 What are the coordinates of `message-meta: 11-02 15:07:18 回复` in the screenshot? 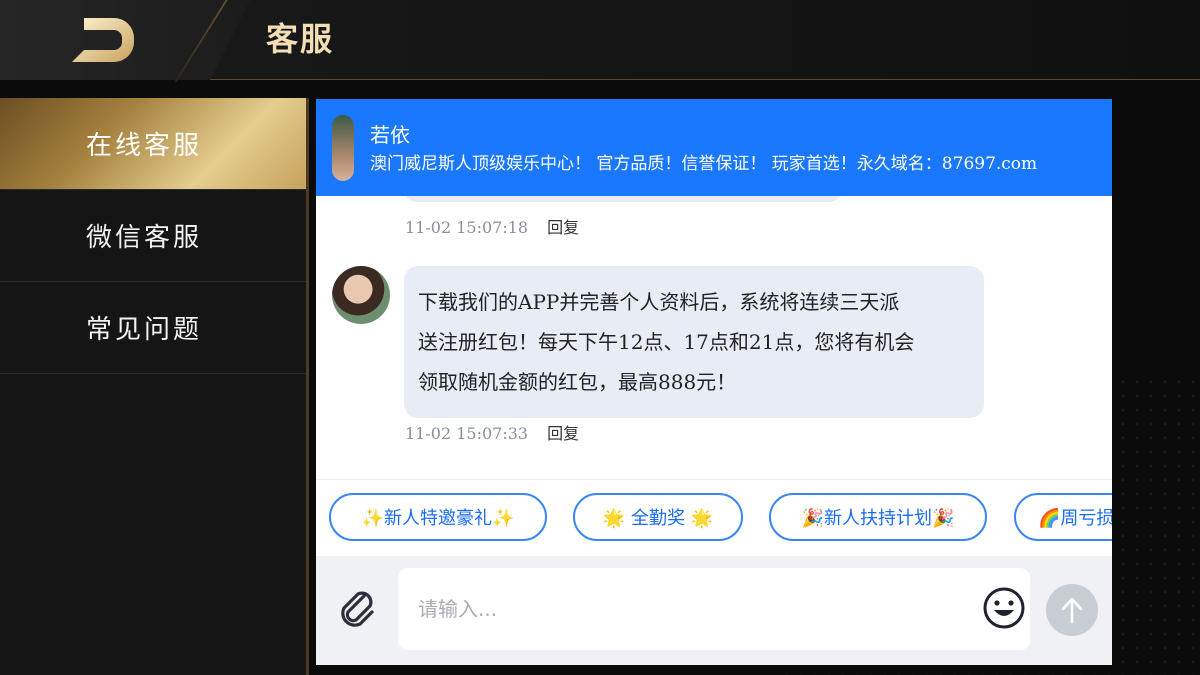 It's located at (492, 226).